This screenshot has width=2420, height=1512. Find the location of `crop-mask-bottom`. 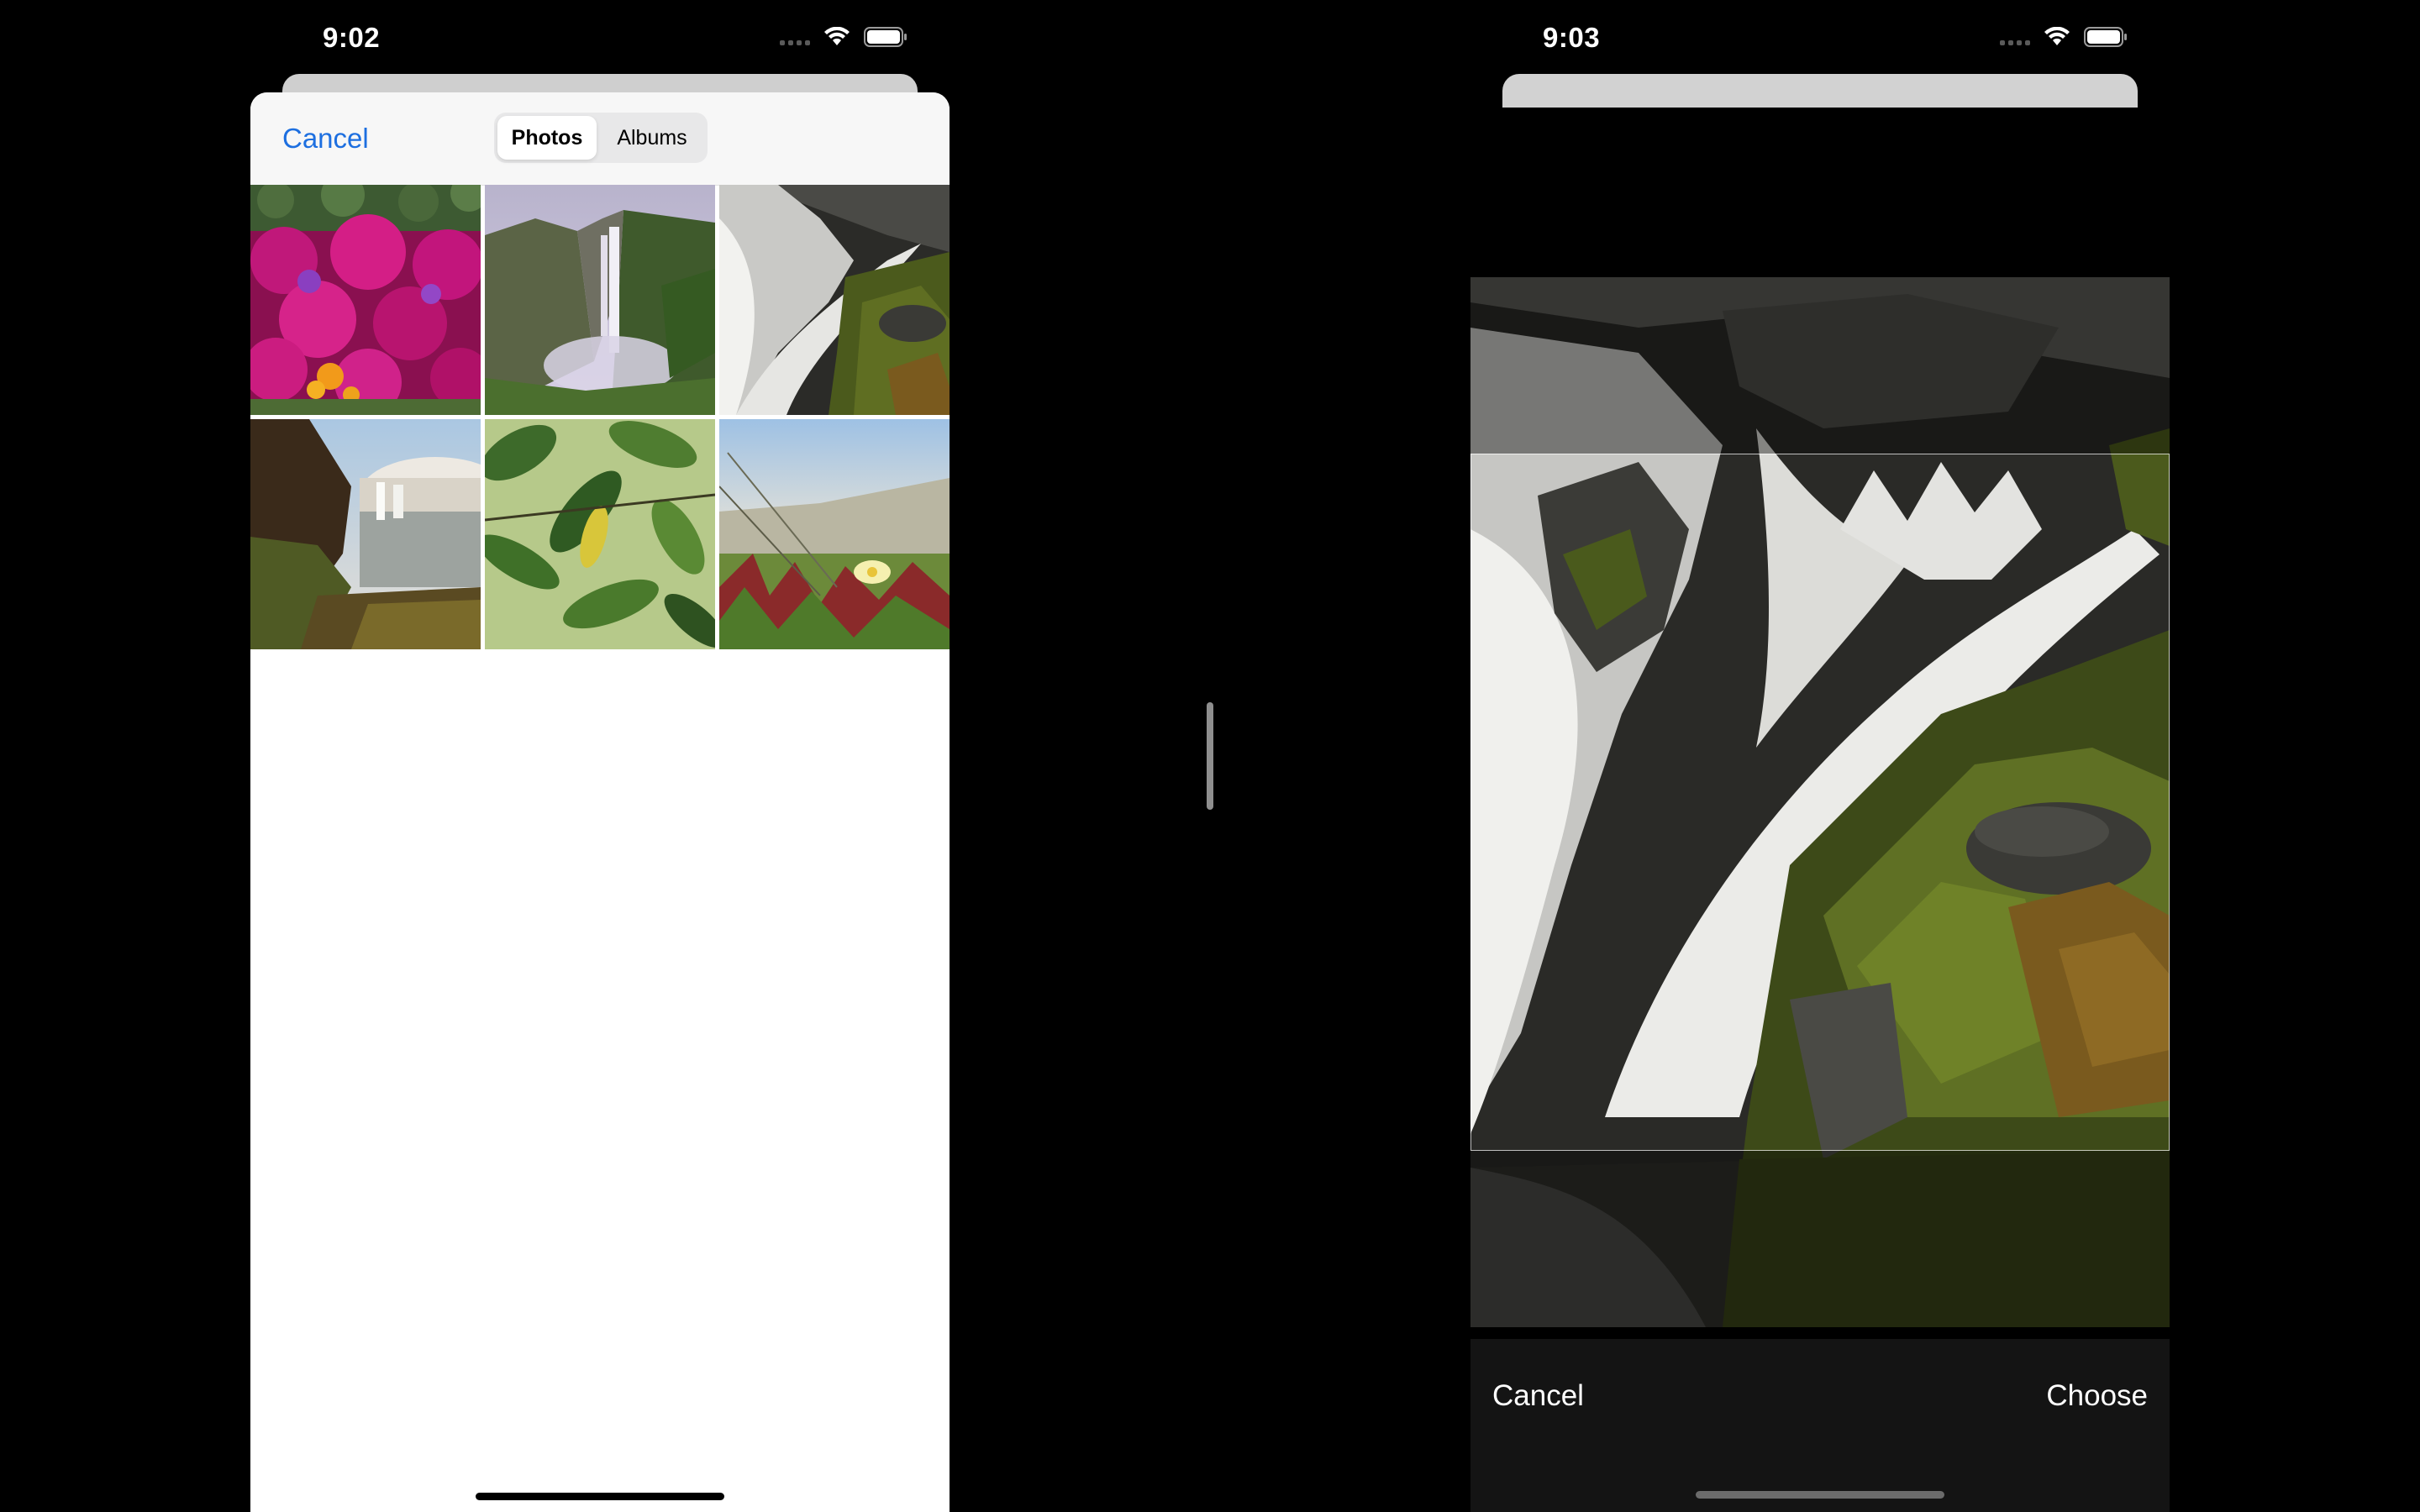

crop-mask-bottom is located at coordinates (1820, 1239).